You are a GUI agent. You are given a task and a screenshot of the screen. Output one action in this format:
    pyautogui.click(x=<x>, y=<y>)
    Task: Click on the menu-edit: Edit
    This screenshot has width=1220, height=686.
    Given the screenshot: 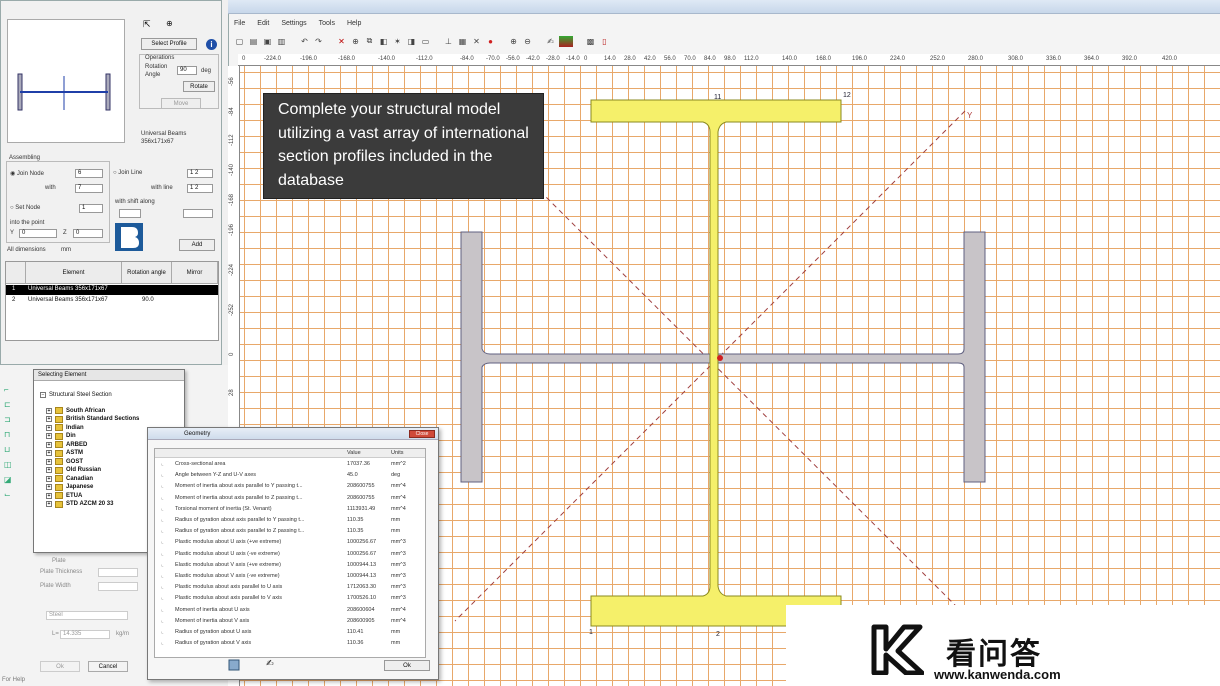 What is the action you would take?
    pyautogui.click(x=263, y=23)
    